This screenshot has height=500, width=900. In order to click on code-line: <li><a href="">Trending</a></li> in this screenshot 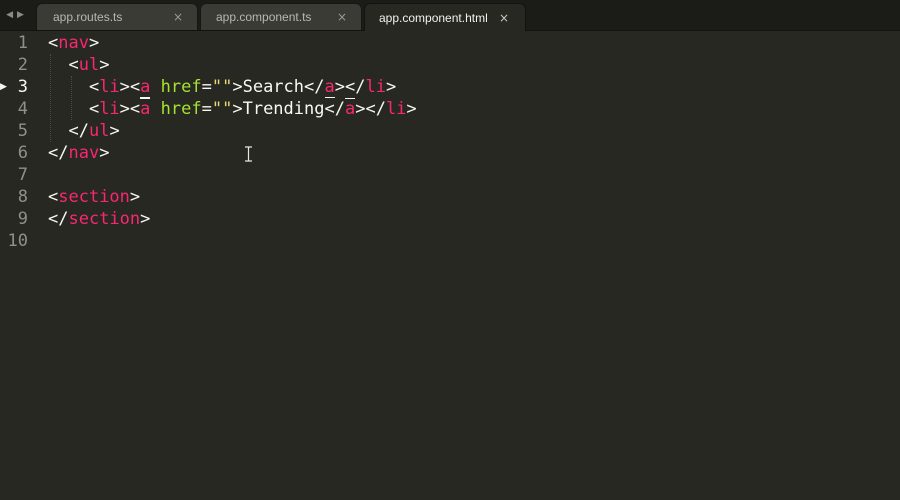, I will do `click(232, 109)`.